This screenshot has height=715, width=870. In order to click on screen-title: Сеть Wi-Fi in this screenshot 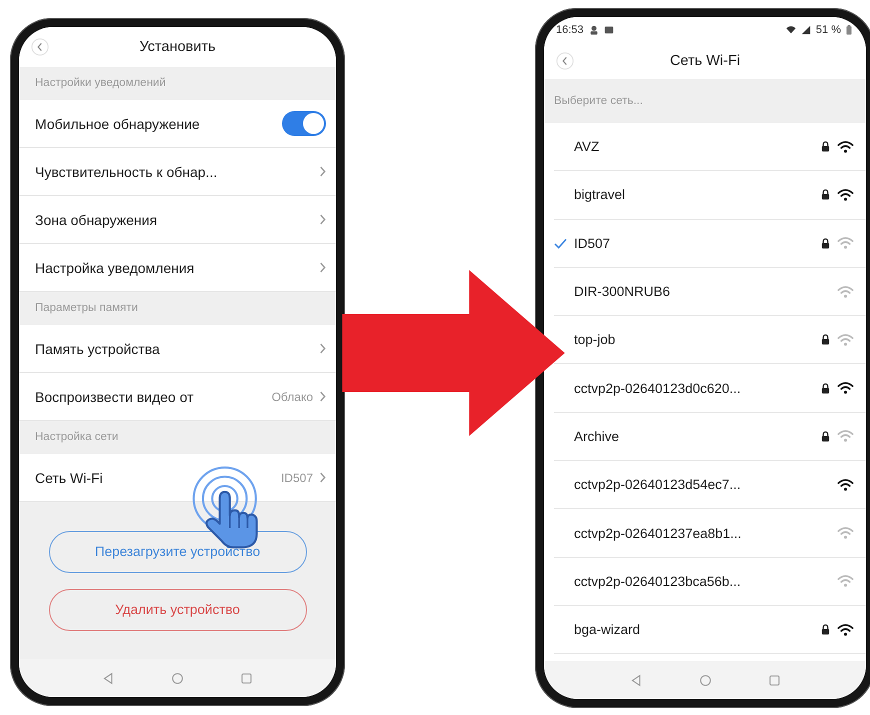, I will do `click(705, 61)`.